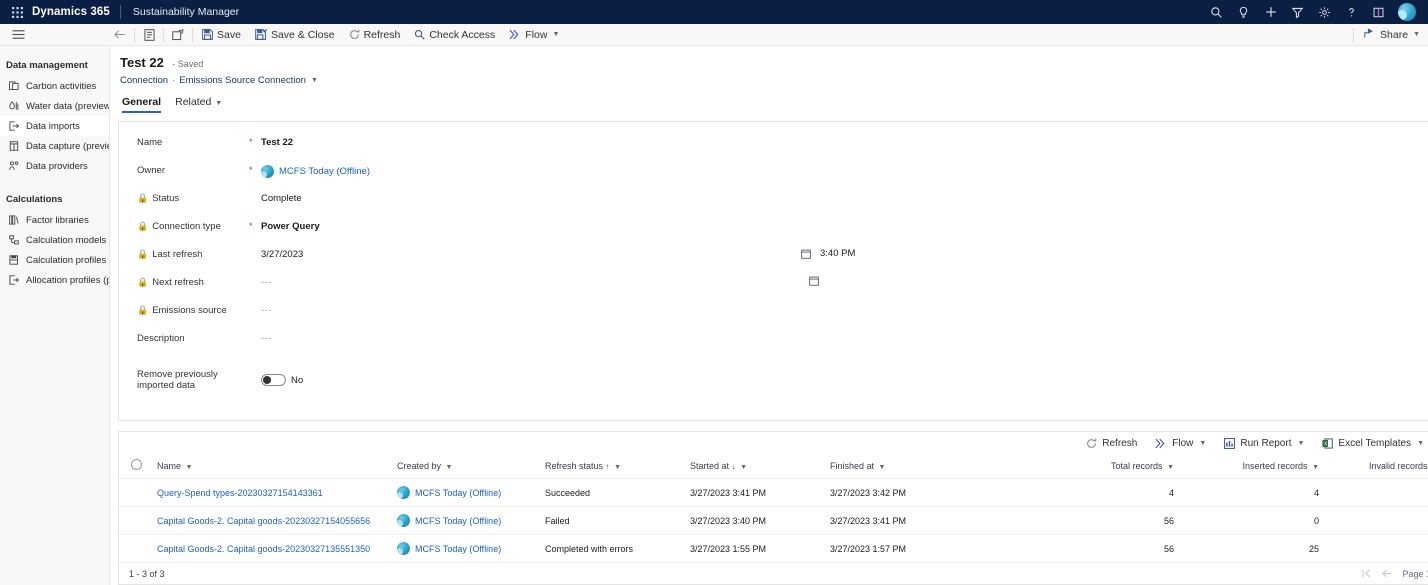 The image size is (1428, 585). What do you see at coordinates (161, 338) in the screenshot?
I see `field-label-description: Description` at bounding box center [161, 338].